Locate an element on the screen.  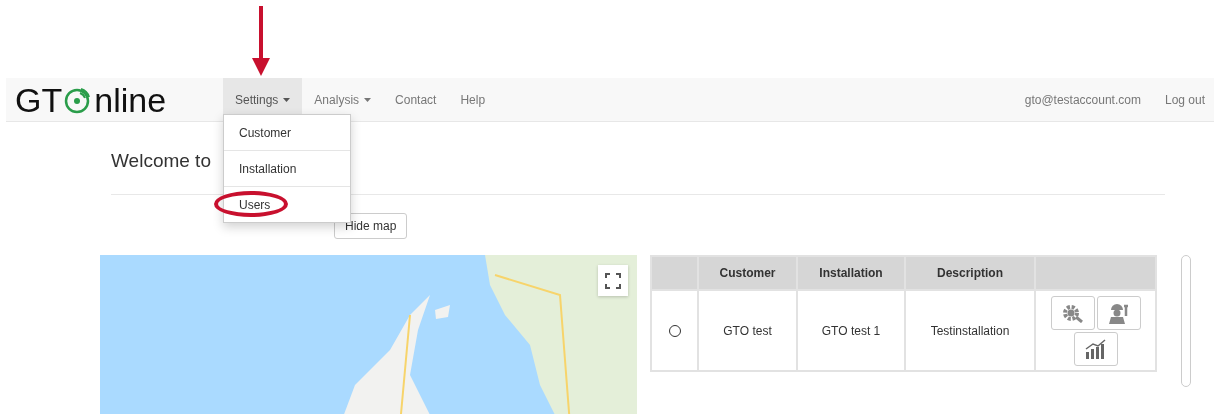
account-link: gto@testaccount.com is located at coordinates (1082, 99).